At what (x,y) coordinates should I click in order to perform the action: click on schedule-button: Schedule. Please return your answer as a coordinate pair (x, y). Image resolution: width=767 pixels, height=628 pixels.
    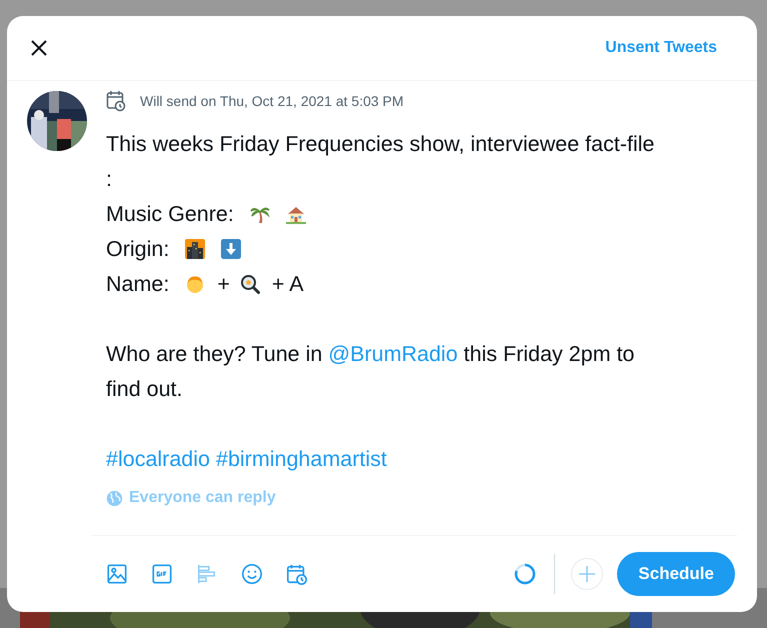
    Looking at the image, I should click on (676, 574).